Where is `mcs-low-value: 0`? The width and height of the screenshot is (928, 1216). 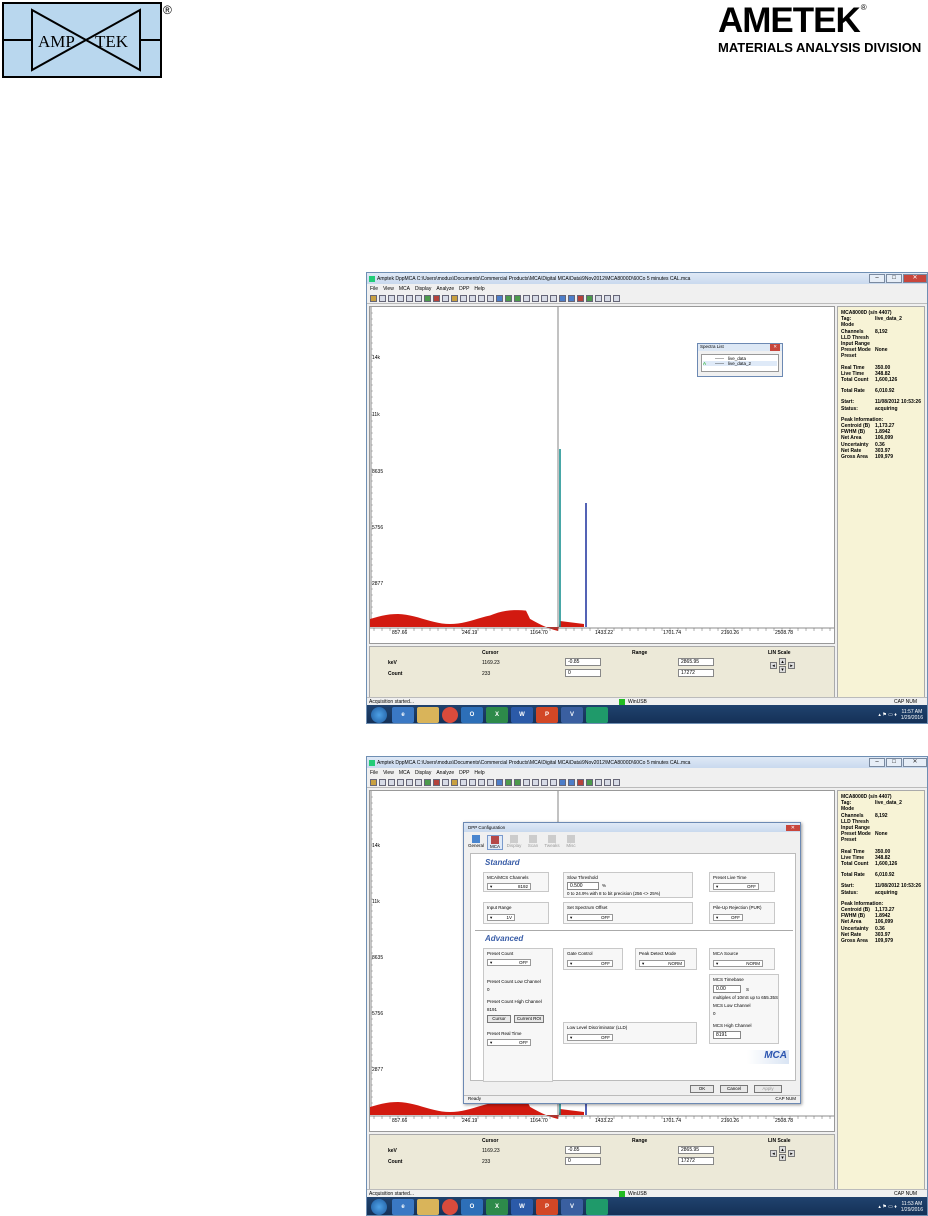
mcs-low-value: 0 is located at coordinates (714, 1013).